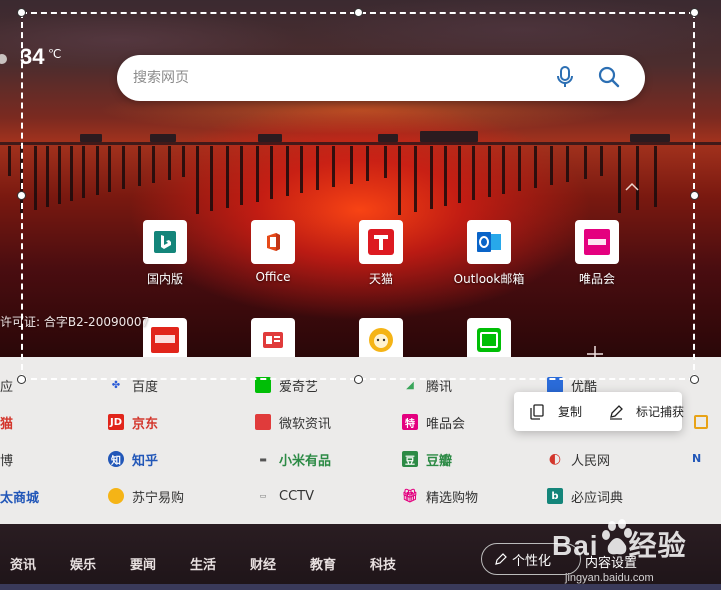 The height and width of the screenshot is (590, 721). I want to click on temperature-unit: ℃, so click(55, 54).